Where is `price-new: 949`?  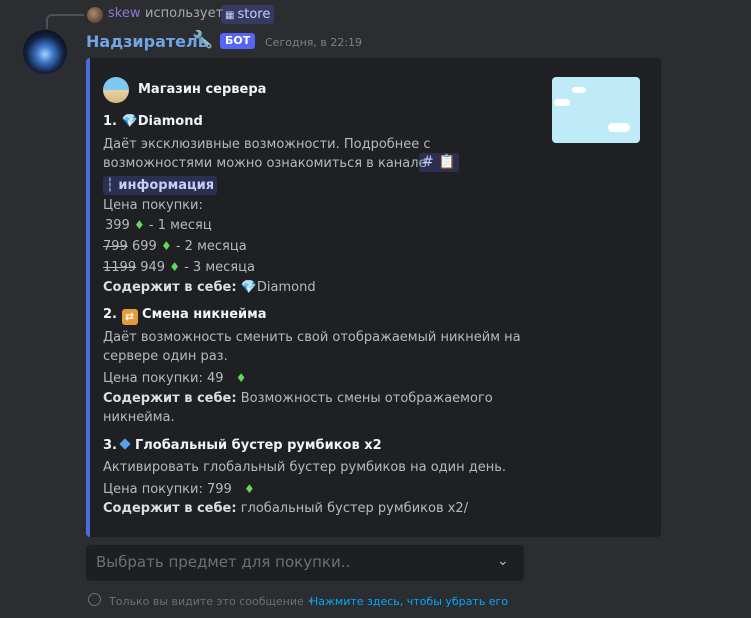
price-new: 949 is located at coordinates (153, 267).